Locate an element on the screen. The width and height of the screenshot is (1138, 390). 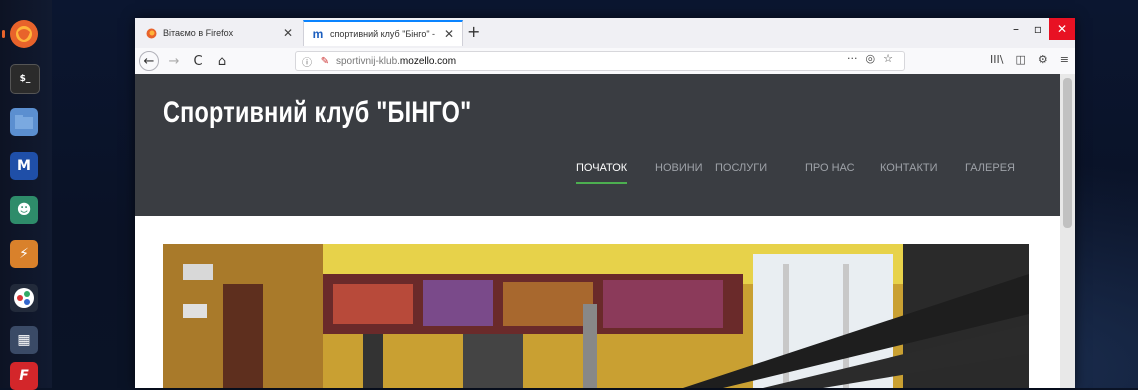
more-actions-icon: ··· is located at coordinates (852, 58).